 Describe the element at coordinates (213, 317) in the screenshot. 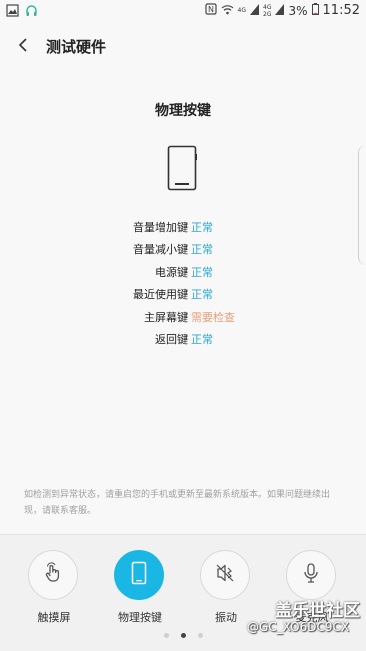

I see `result-value: 需要检查` at that location.